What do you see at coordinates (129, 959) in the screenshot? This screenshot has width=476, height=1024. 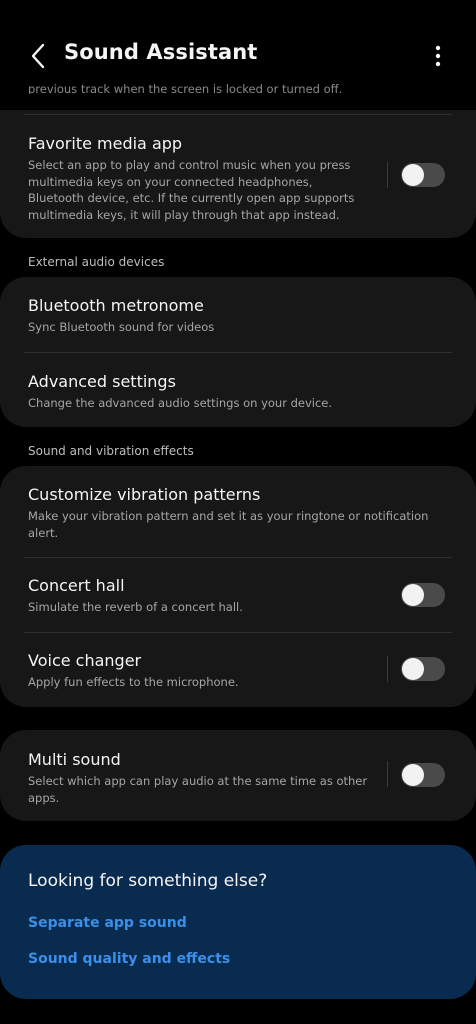 I see `sound-quality-effects-link: Sound quality and effects` at bounding box center [129, 959].